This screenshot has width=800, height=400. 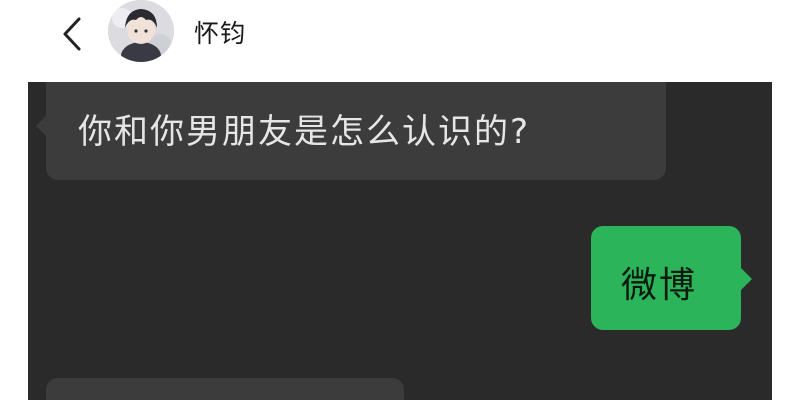 I want to click on message-text: 你和你男朋友是怎么认识的?, so click(x=304, y=132).